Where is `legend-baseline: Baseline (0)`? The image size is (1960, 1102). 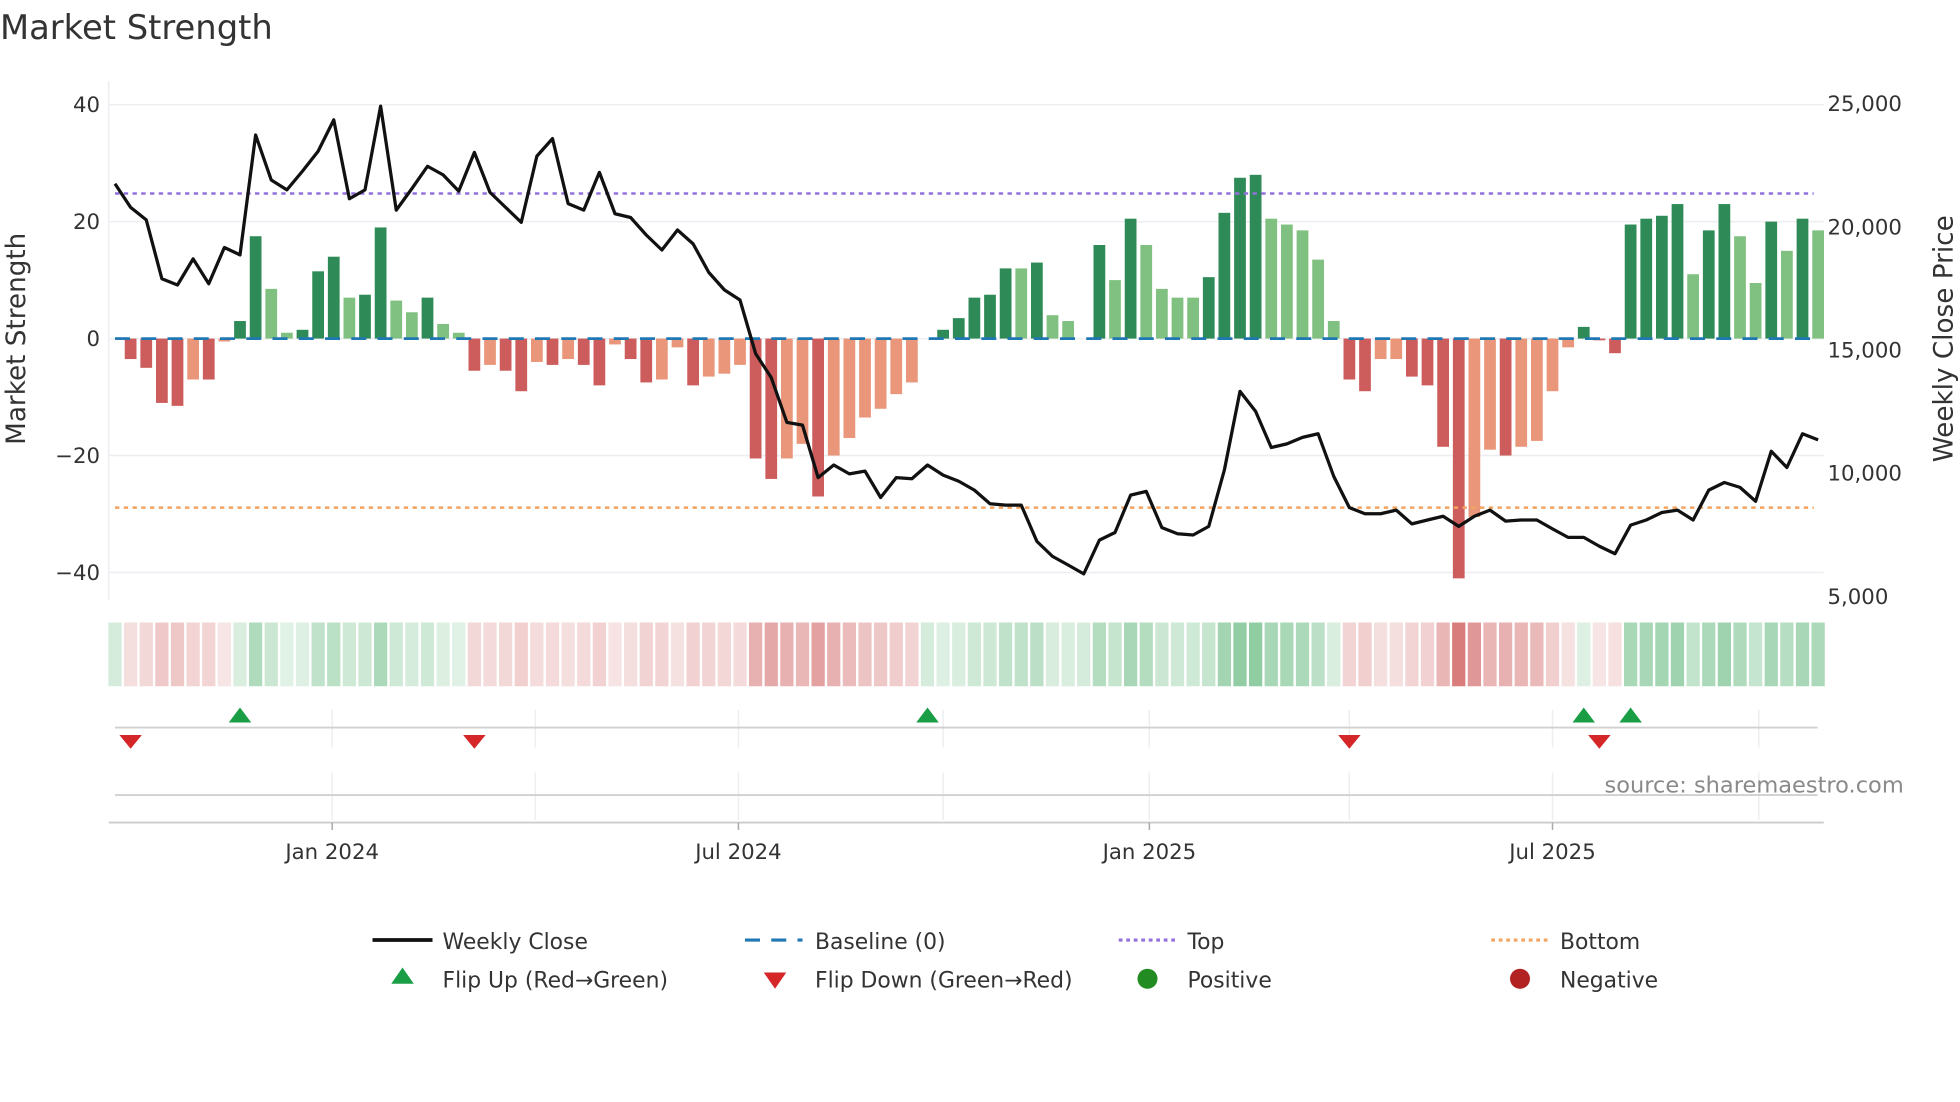
legend-baseline: Baseline (0) is located at coordinates (880, 942).